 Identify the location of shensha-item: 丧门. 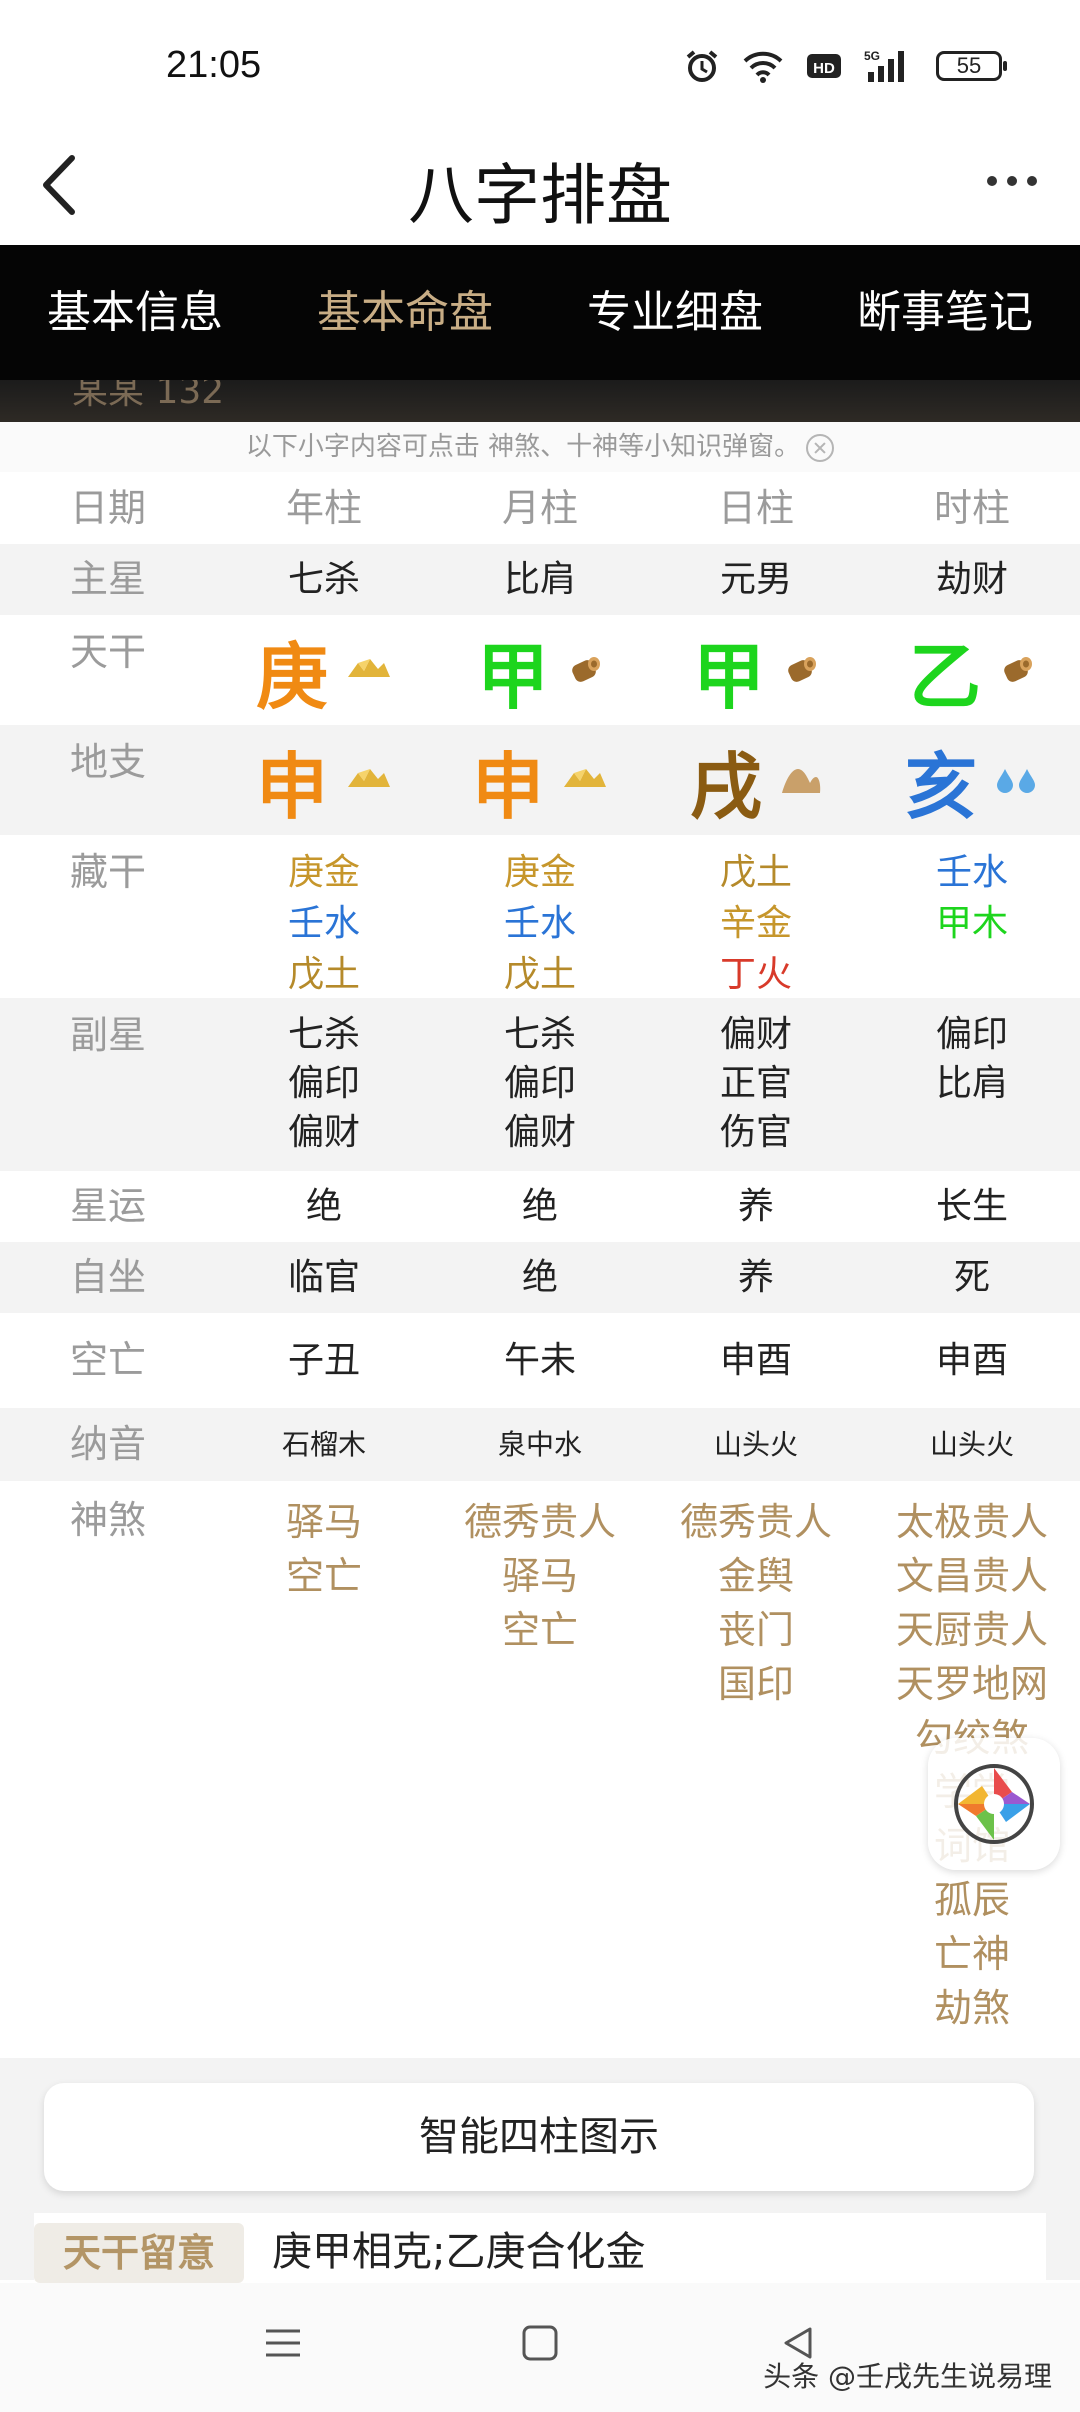
(756, 1630).